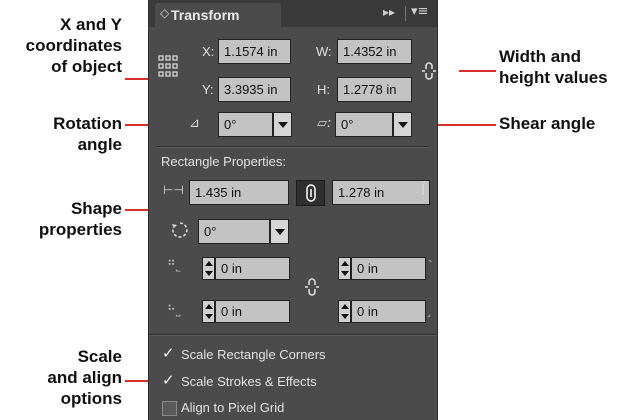  I want to click on corner-bl-icon: ⠓˽, so click(174, 310).